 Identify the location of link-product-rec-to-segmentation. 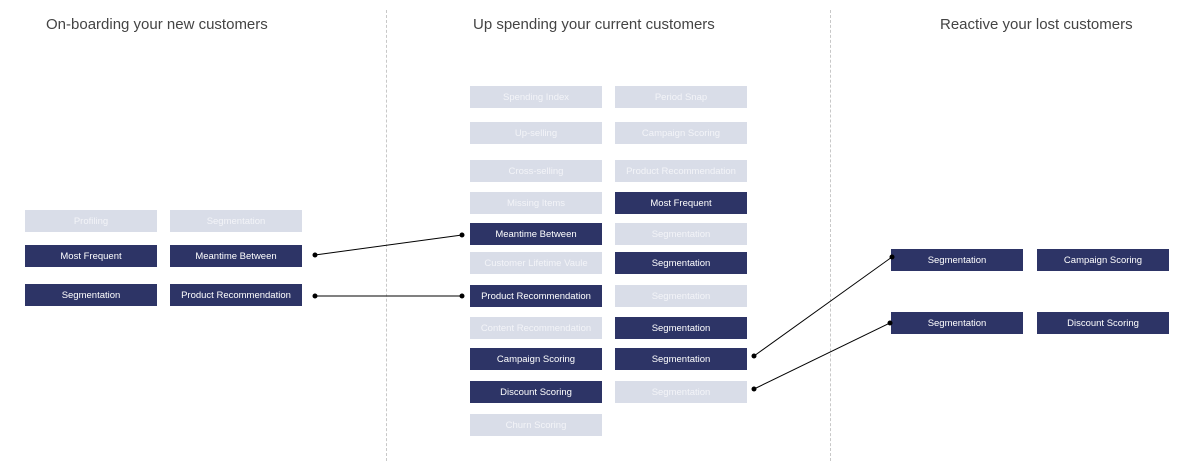
(388, 296).